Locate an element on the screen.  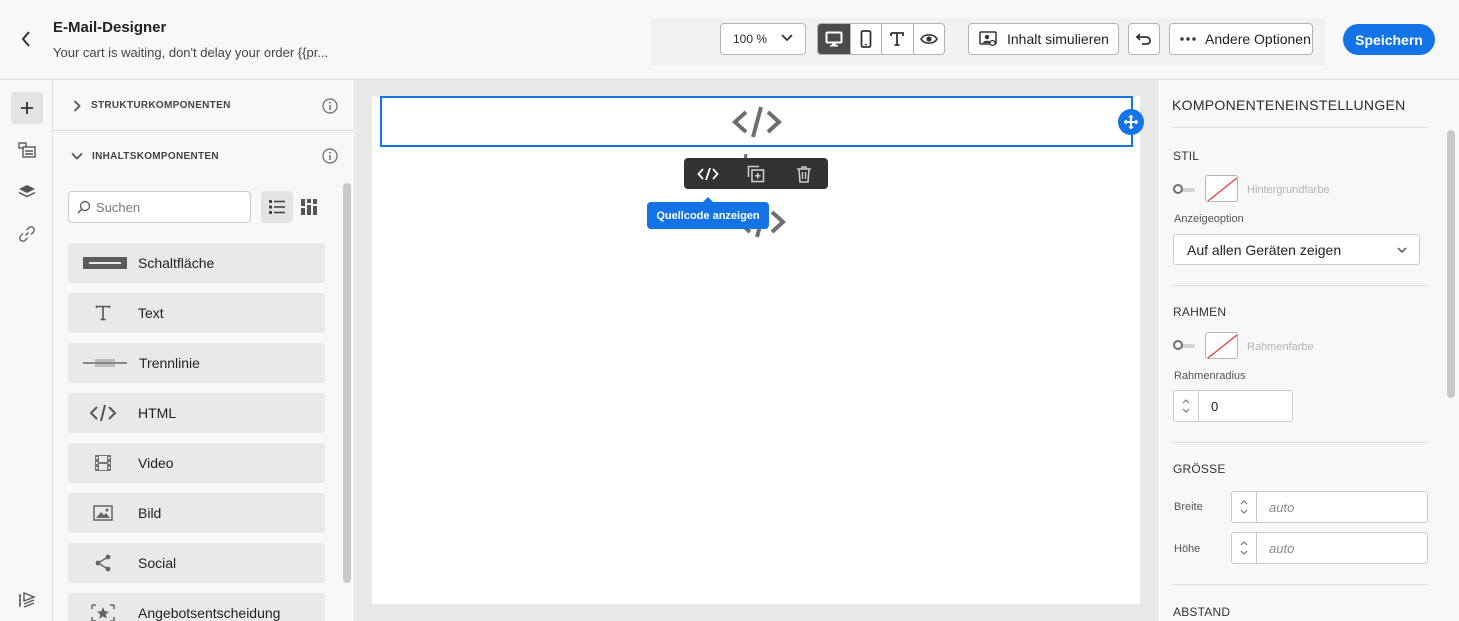
mobile-view-button is located at coordinates (865, 39).